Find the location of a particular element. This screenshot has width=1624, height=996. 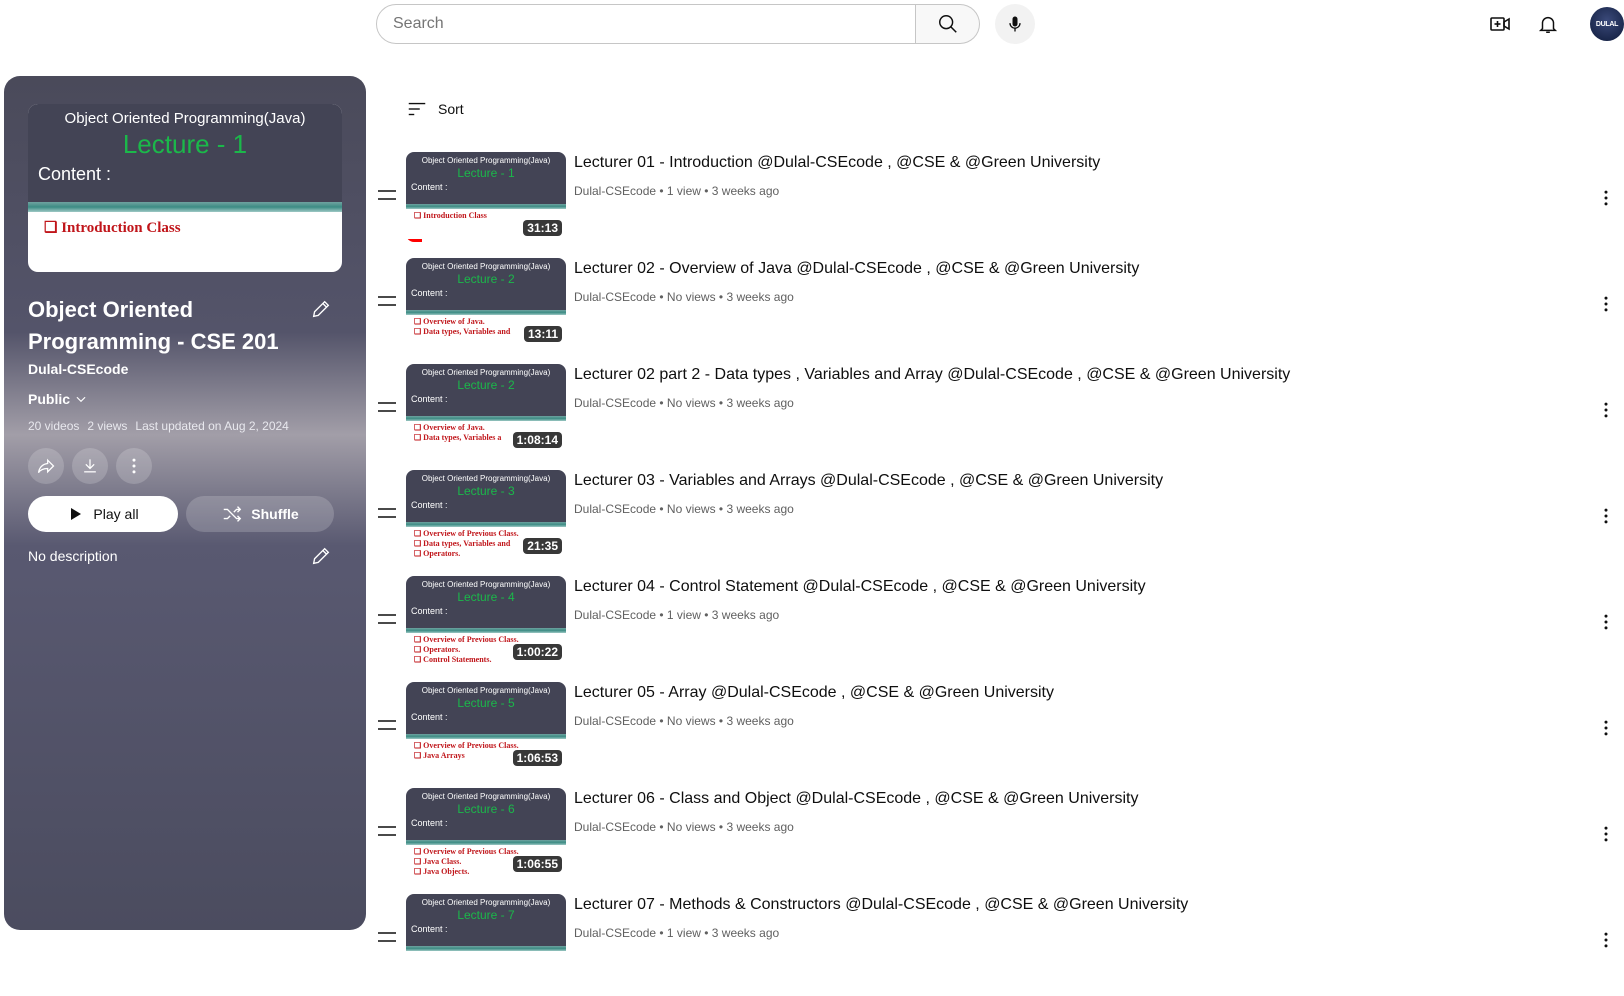

create-button is located at coordinates (1500, 24).